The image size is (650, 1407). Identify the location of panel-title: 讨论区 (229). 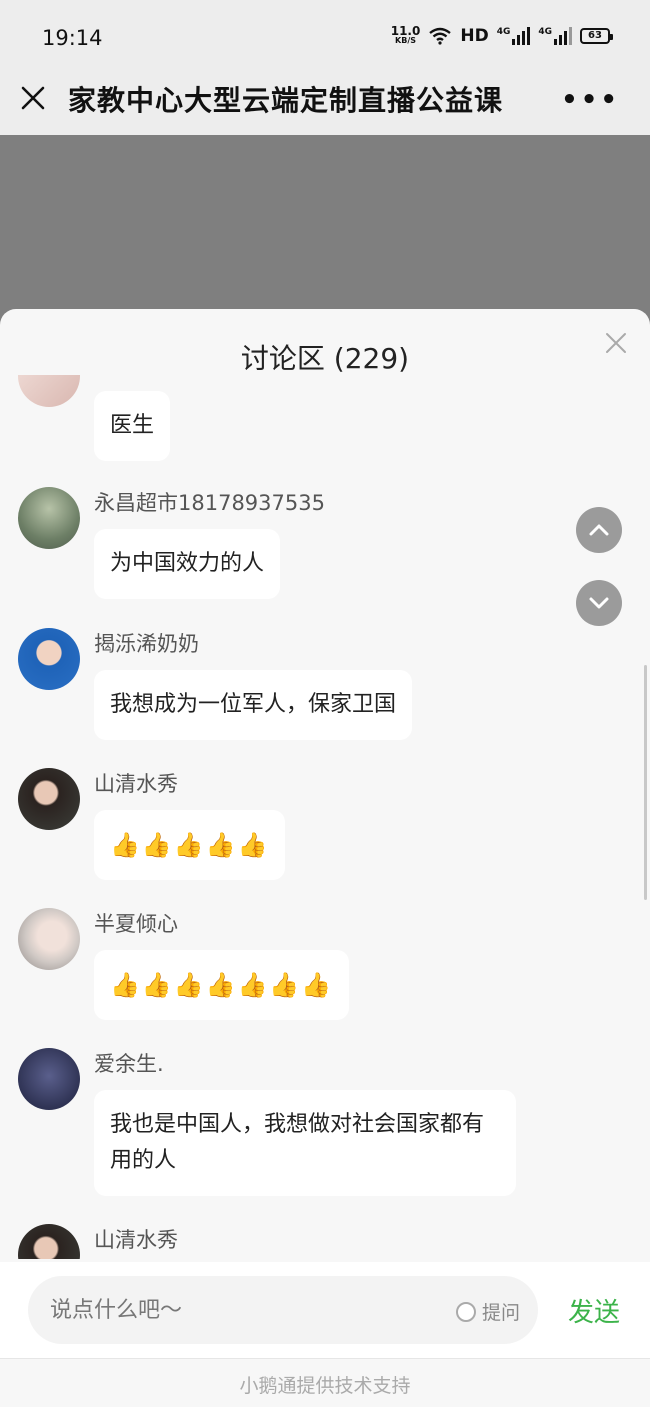
(325, 358).